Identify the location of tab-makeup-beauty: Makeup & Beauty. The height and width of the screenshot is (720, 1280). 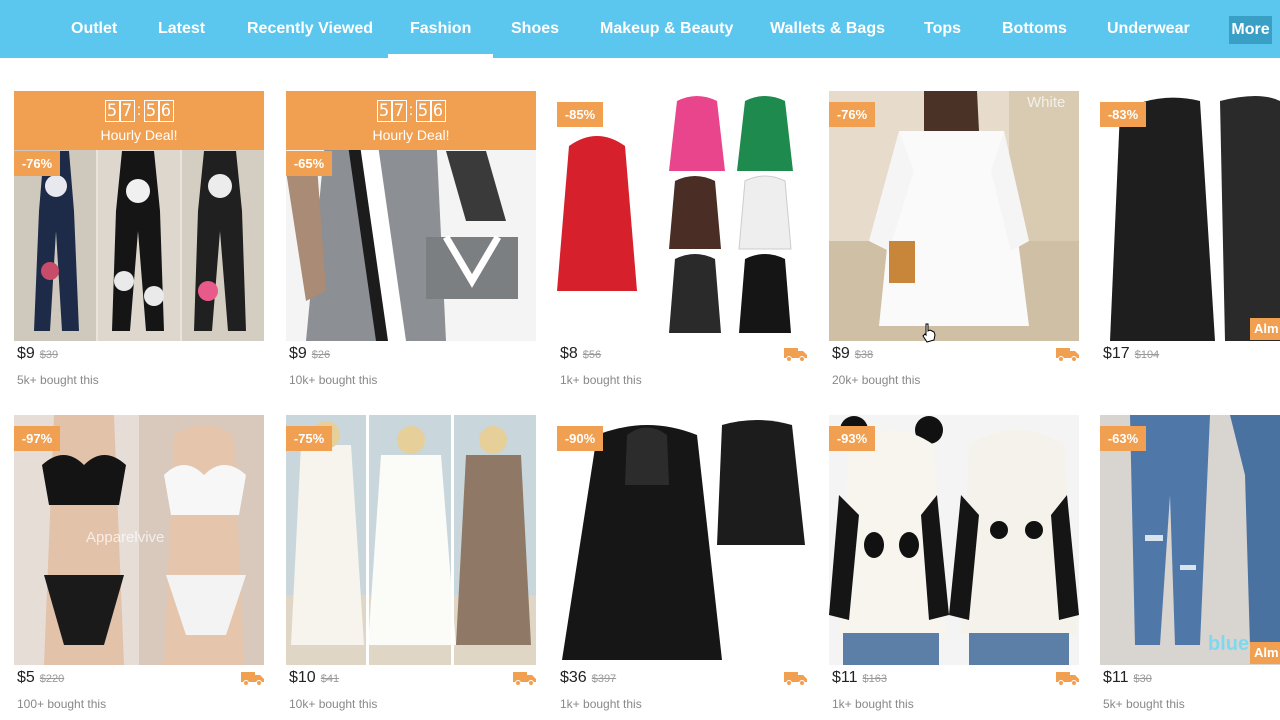
(666, 29).